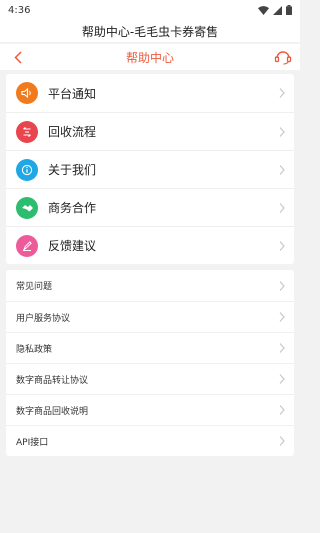 Image resolution: width=320 pixels, height=533 pixels. I want to click on customer-service-icon, so click(283, 58).